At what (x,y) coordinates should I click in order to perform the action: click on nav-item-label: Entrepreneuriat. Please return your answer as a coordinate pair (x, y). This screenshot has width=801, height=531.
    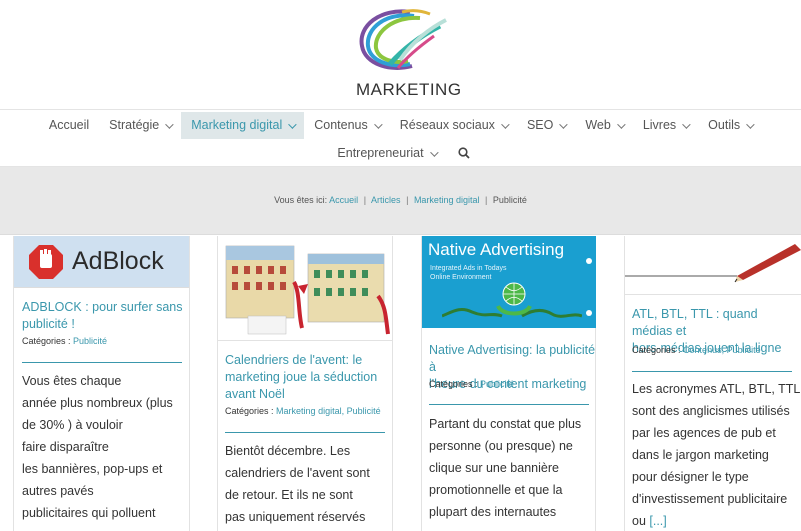
    Looking at the image, I should click on (380, 153).